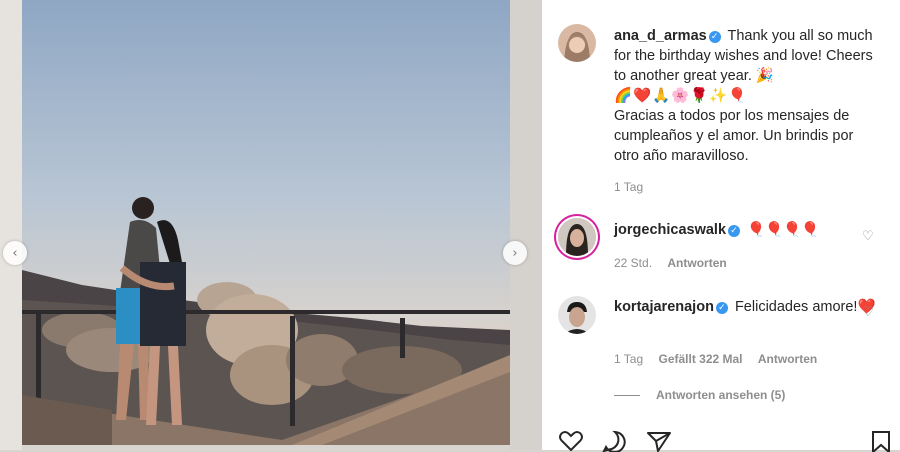 This screenshot has height=452, width=900. I want to click on comment-meta: 22 Std. Antworten, so click(676, 263).